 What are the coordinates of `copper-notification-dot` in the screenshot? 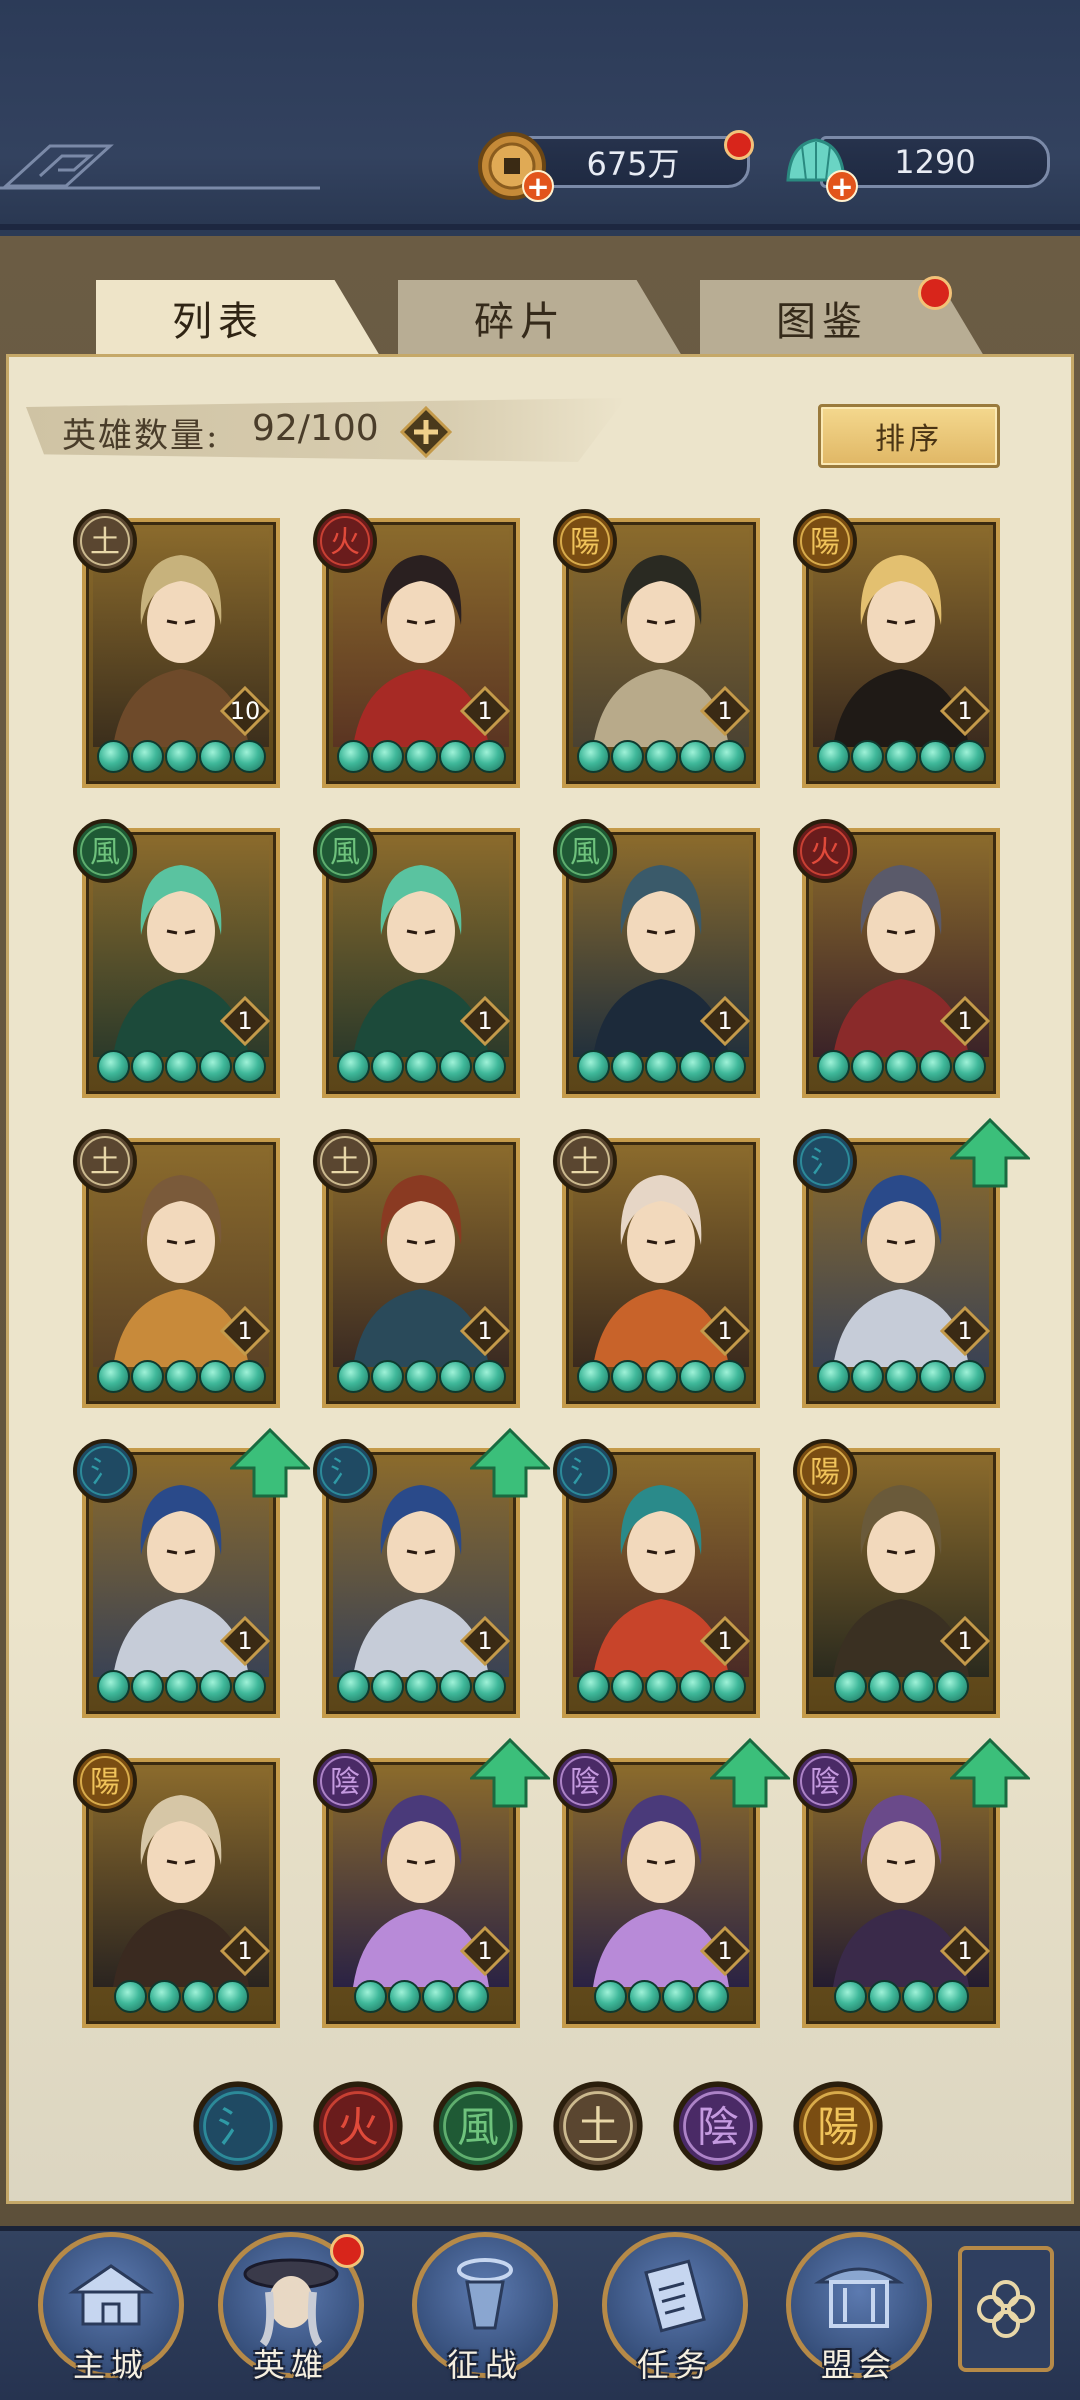 It's located at (739, 145).